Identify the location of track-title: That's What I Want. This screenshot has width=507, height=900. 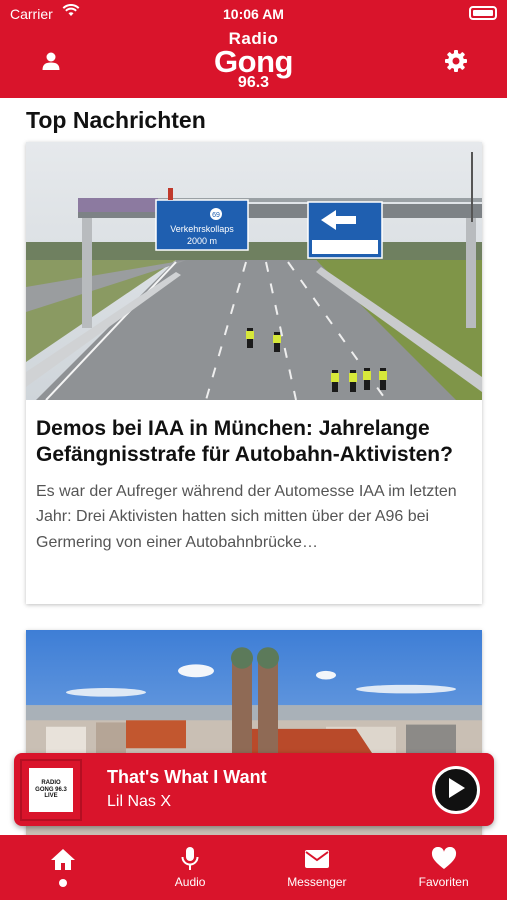
(187, 777).